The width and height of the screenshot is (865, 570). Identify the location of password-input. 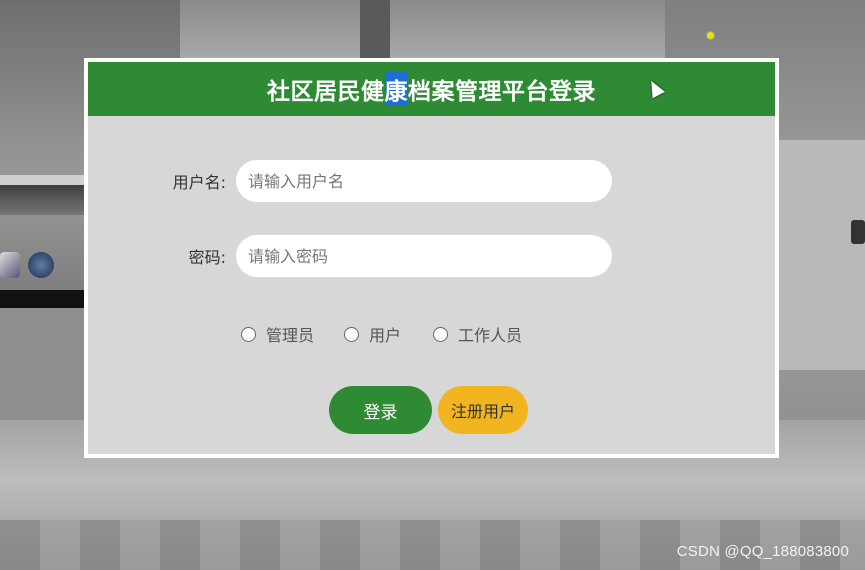
(424, 256).